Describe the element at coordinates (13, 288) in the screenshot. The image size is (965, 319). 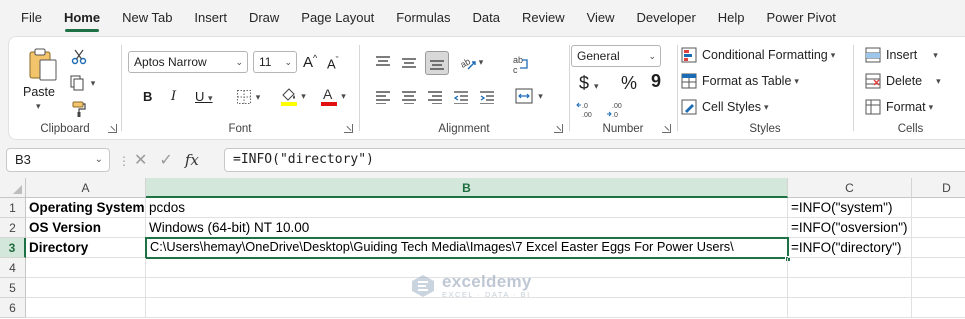
I see `row-header-5: 5` at that location.